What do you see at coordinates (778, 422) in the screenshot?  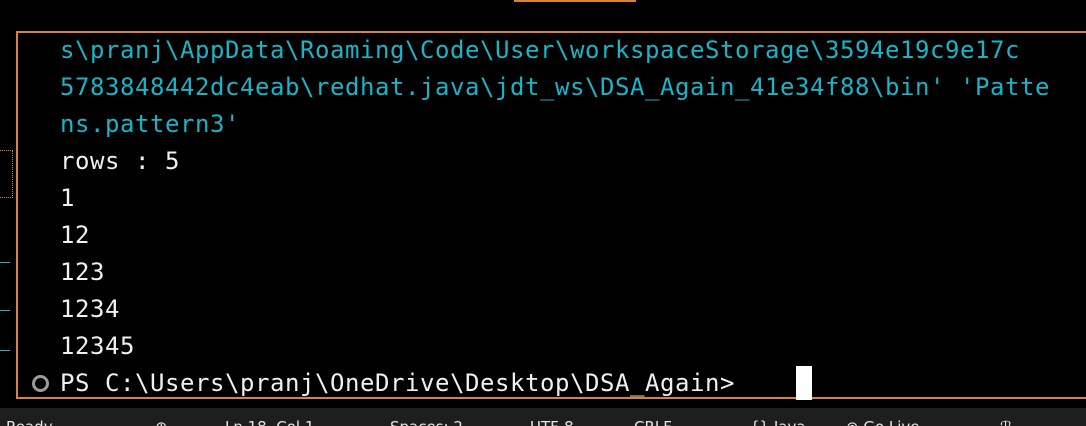 I see `status-language-mode: {} Java` at bounding box center [778, 422].